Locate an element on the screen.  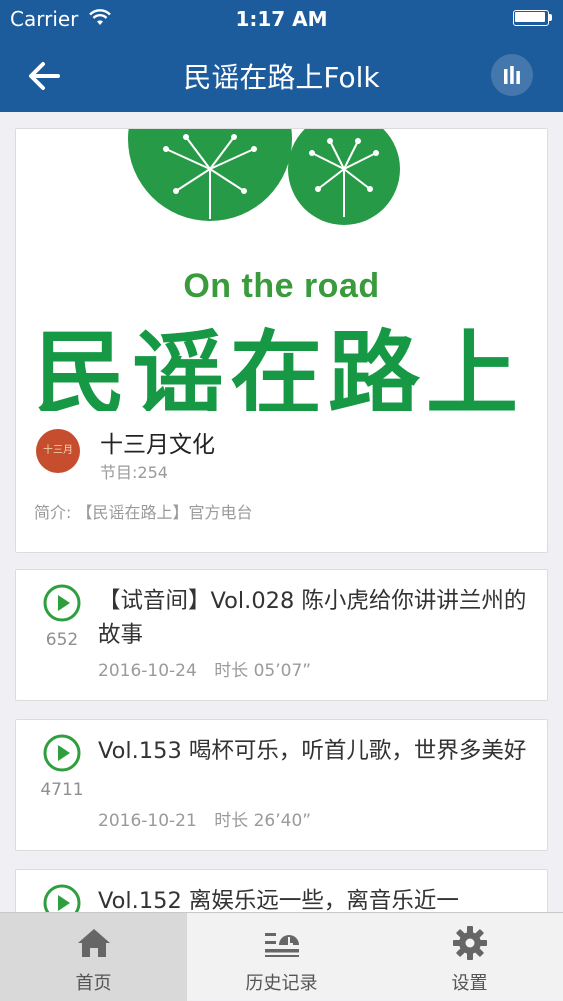
page-title: 民谣在路上Folk is located at coordinates (281, 77).